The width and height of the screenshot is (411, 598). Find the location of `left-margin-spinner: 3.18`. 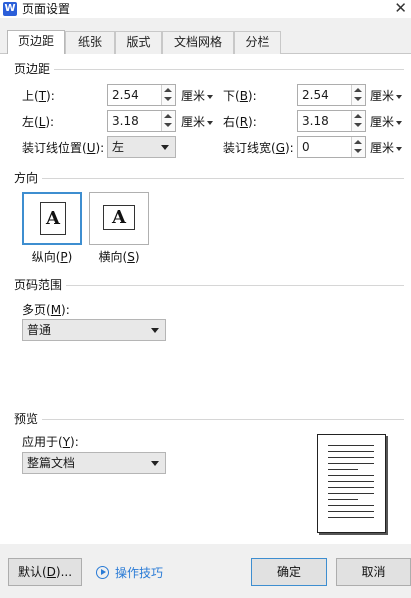

left-margin-spinner: 3.18 is located at coordinates (141, 121).